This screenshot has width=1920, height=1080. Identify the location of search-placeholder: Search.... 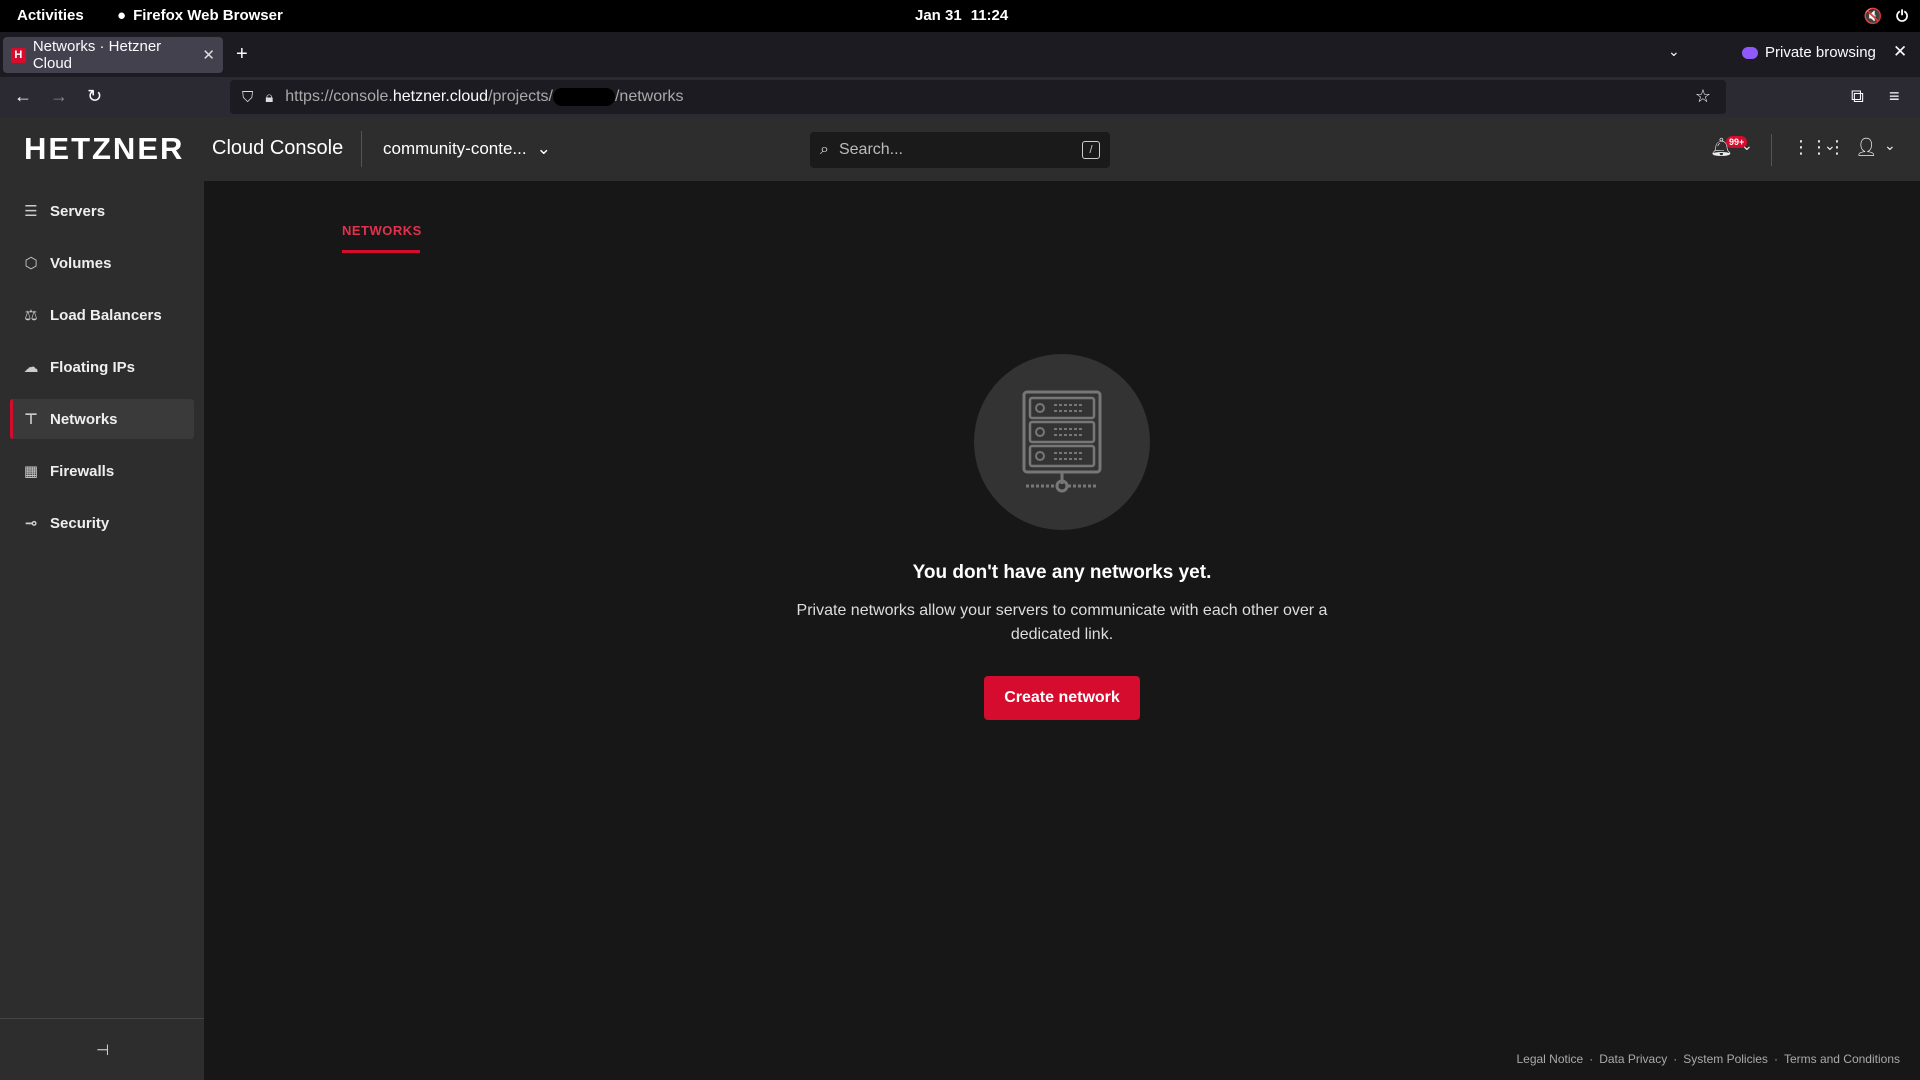
(870, 149).